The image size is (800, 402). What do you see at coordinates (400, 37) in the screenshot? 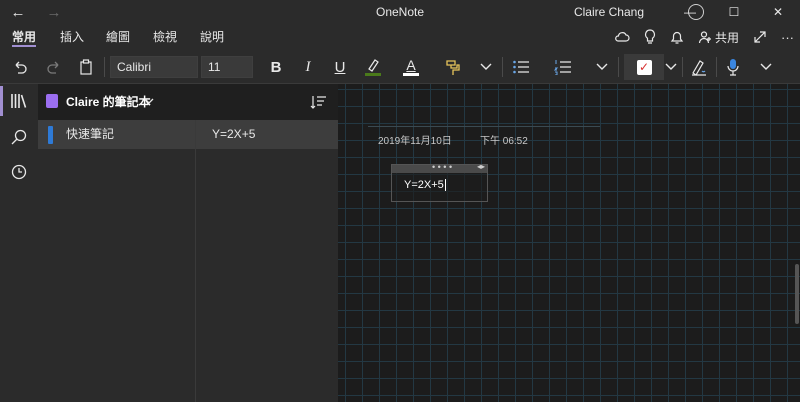
I see `menu-bar: 常用 插入 繪圖 檢視 說明 共用 ···` at bounding box center [400, 37].